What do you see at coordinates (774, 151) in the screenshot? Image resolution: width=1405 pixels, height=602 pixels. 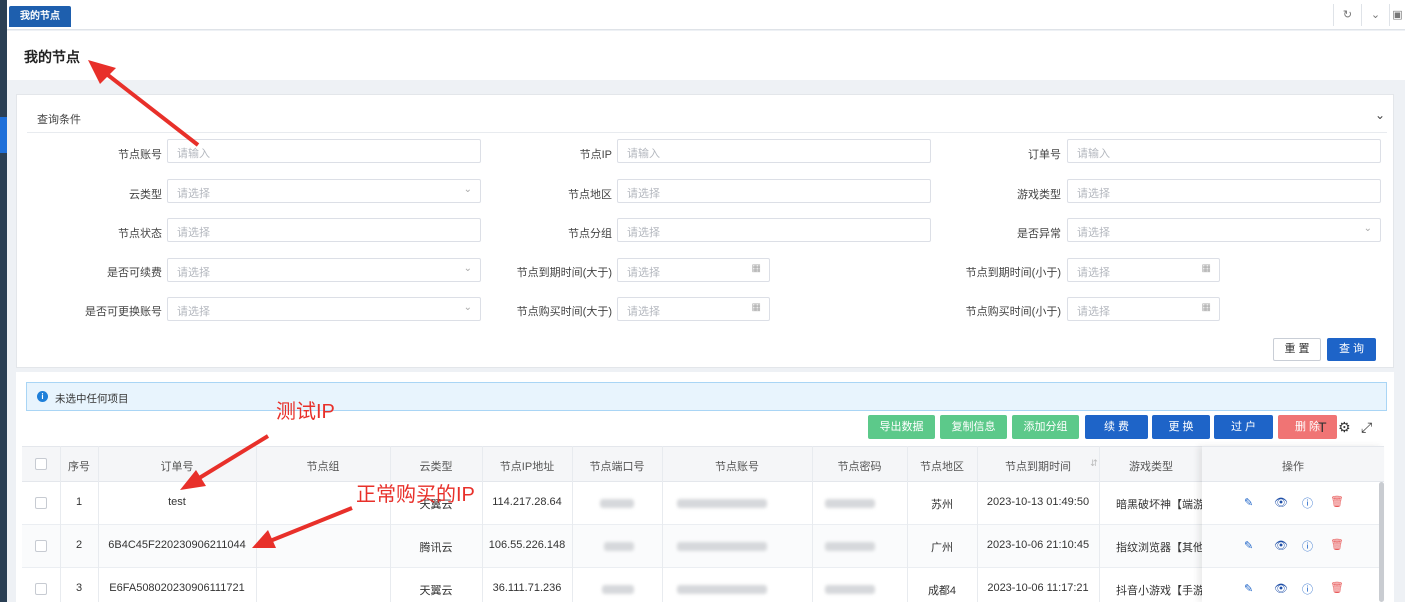 I see `node-ip-input: 请输入` at bounding box center [774, 151].